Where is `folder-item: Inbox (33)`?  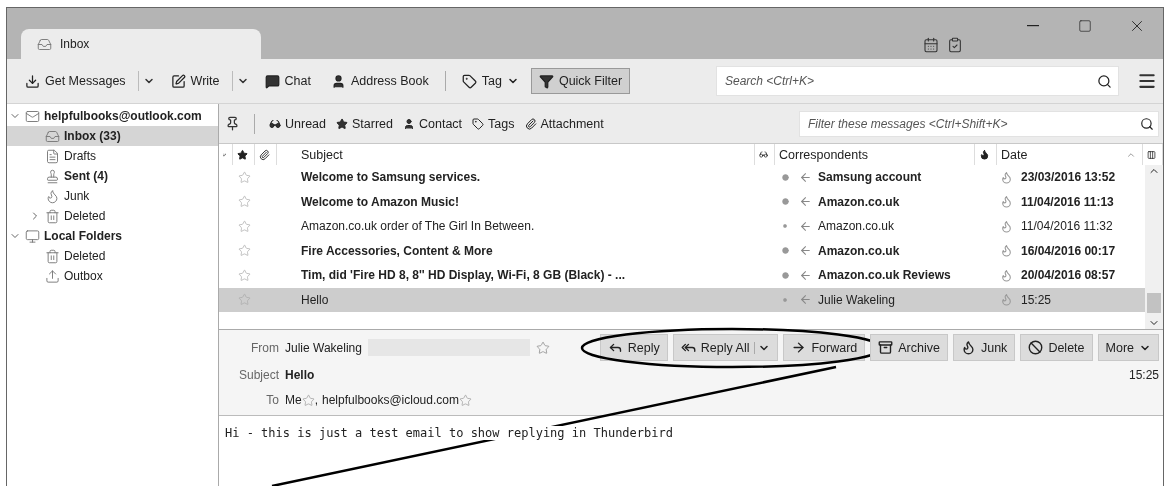 folder-item: Inbox (33) is located at coordinates (112, 136).